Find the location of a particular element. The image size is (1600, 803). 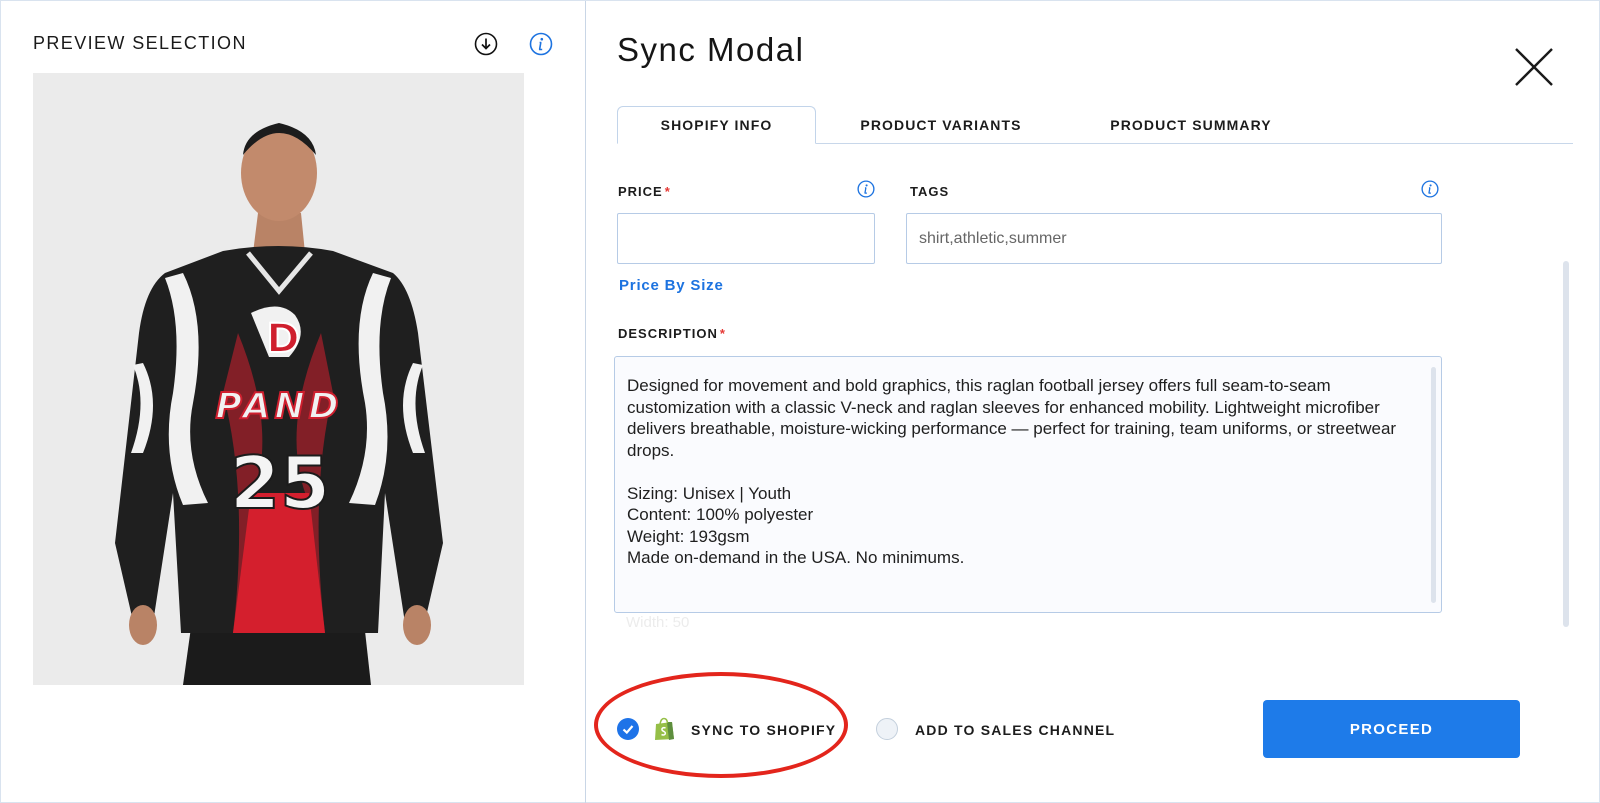

tab-product-variants: PRODUCT VARIANTS is located at coordinates (941, 125).